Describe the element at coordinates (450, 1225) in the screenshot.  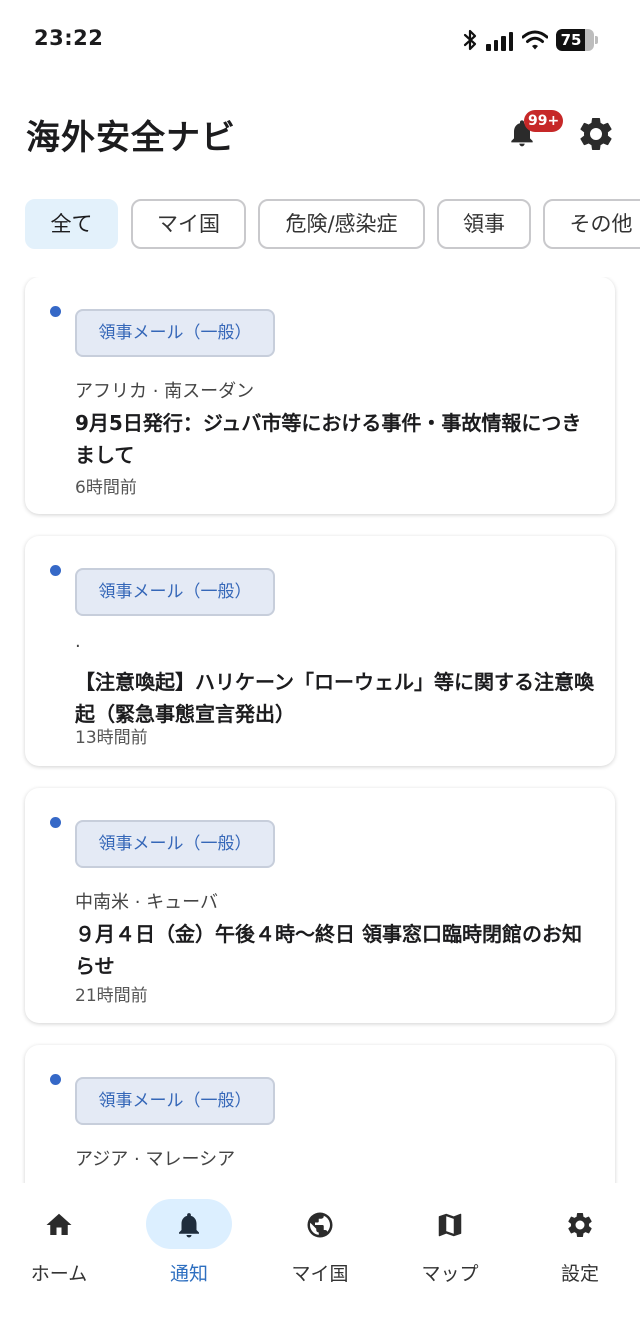
I see `map-icon` at that location.